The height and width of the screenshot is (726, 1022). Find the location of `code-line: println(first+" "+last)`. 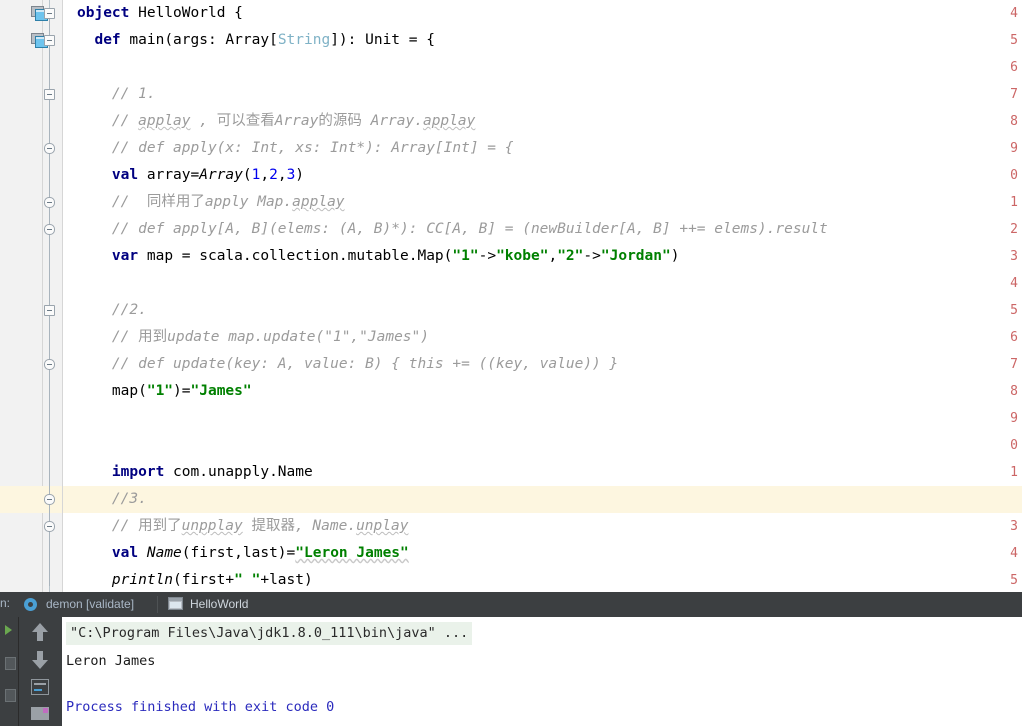

code-line: println(first+" "+last) is located at coordinates (542, 579).